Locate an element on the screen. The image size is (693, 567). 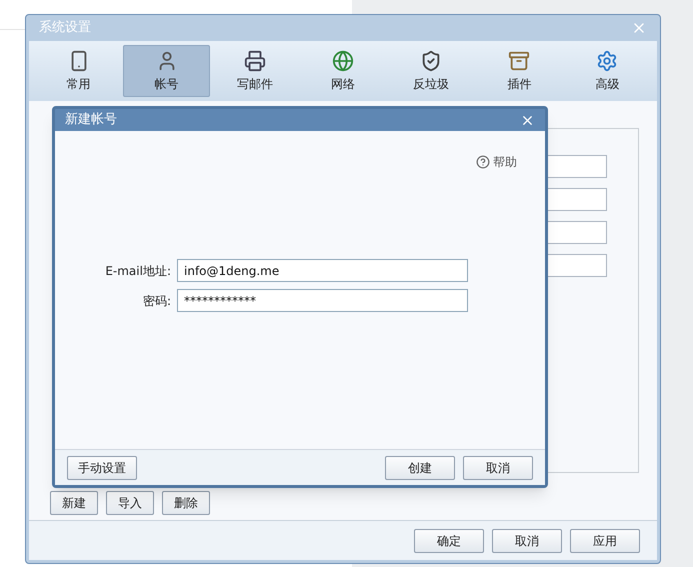
toolbar-tab: 网络 is located at coordinates (343, 71).